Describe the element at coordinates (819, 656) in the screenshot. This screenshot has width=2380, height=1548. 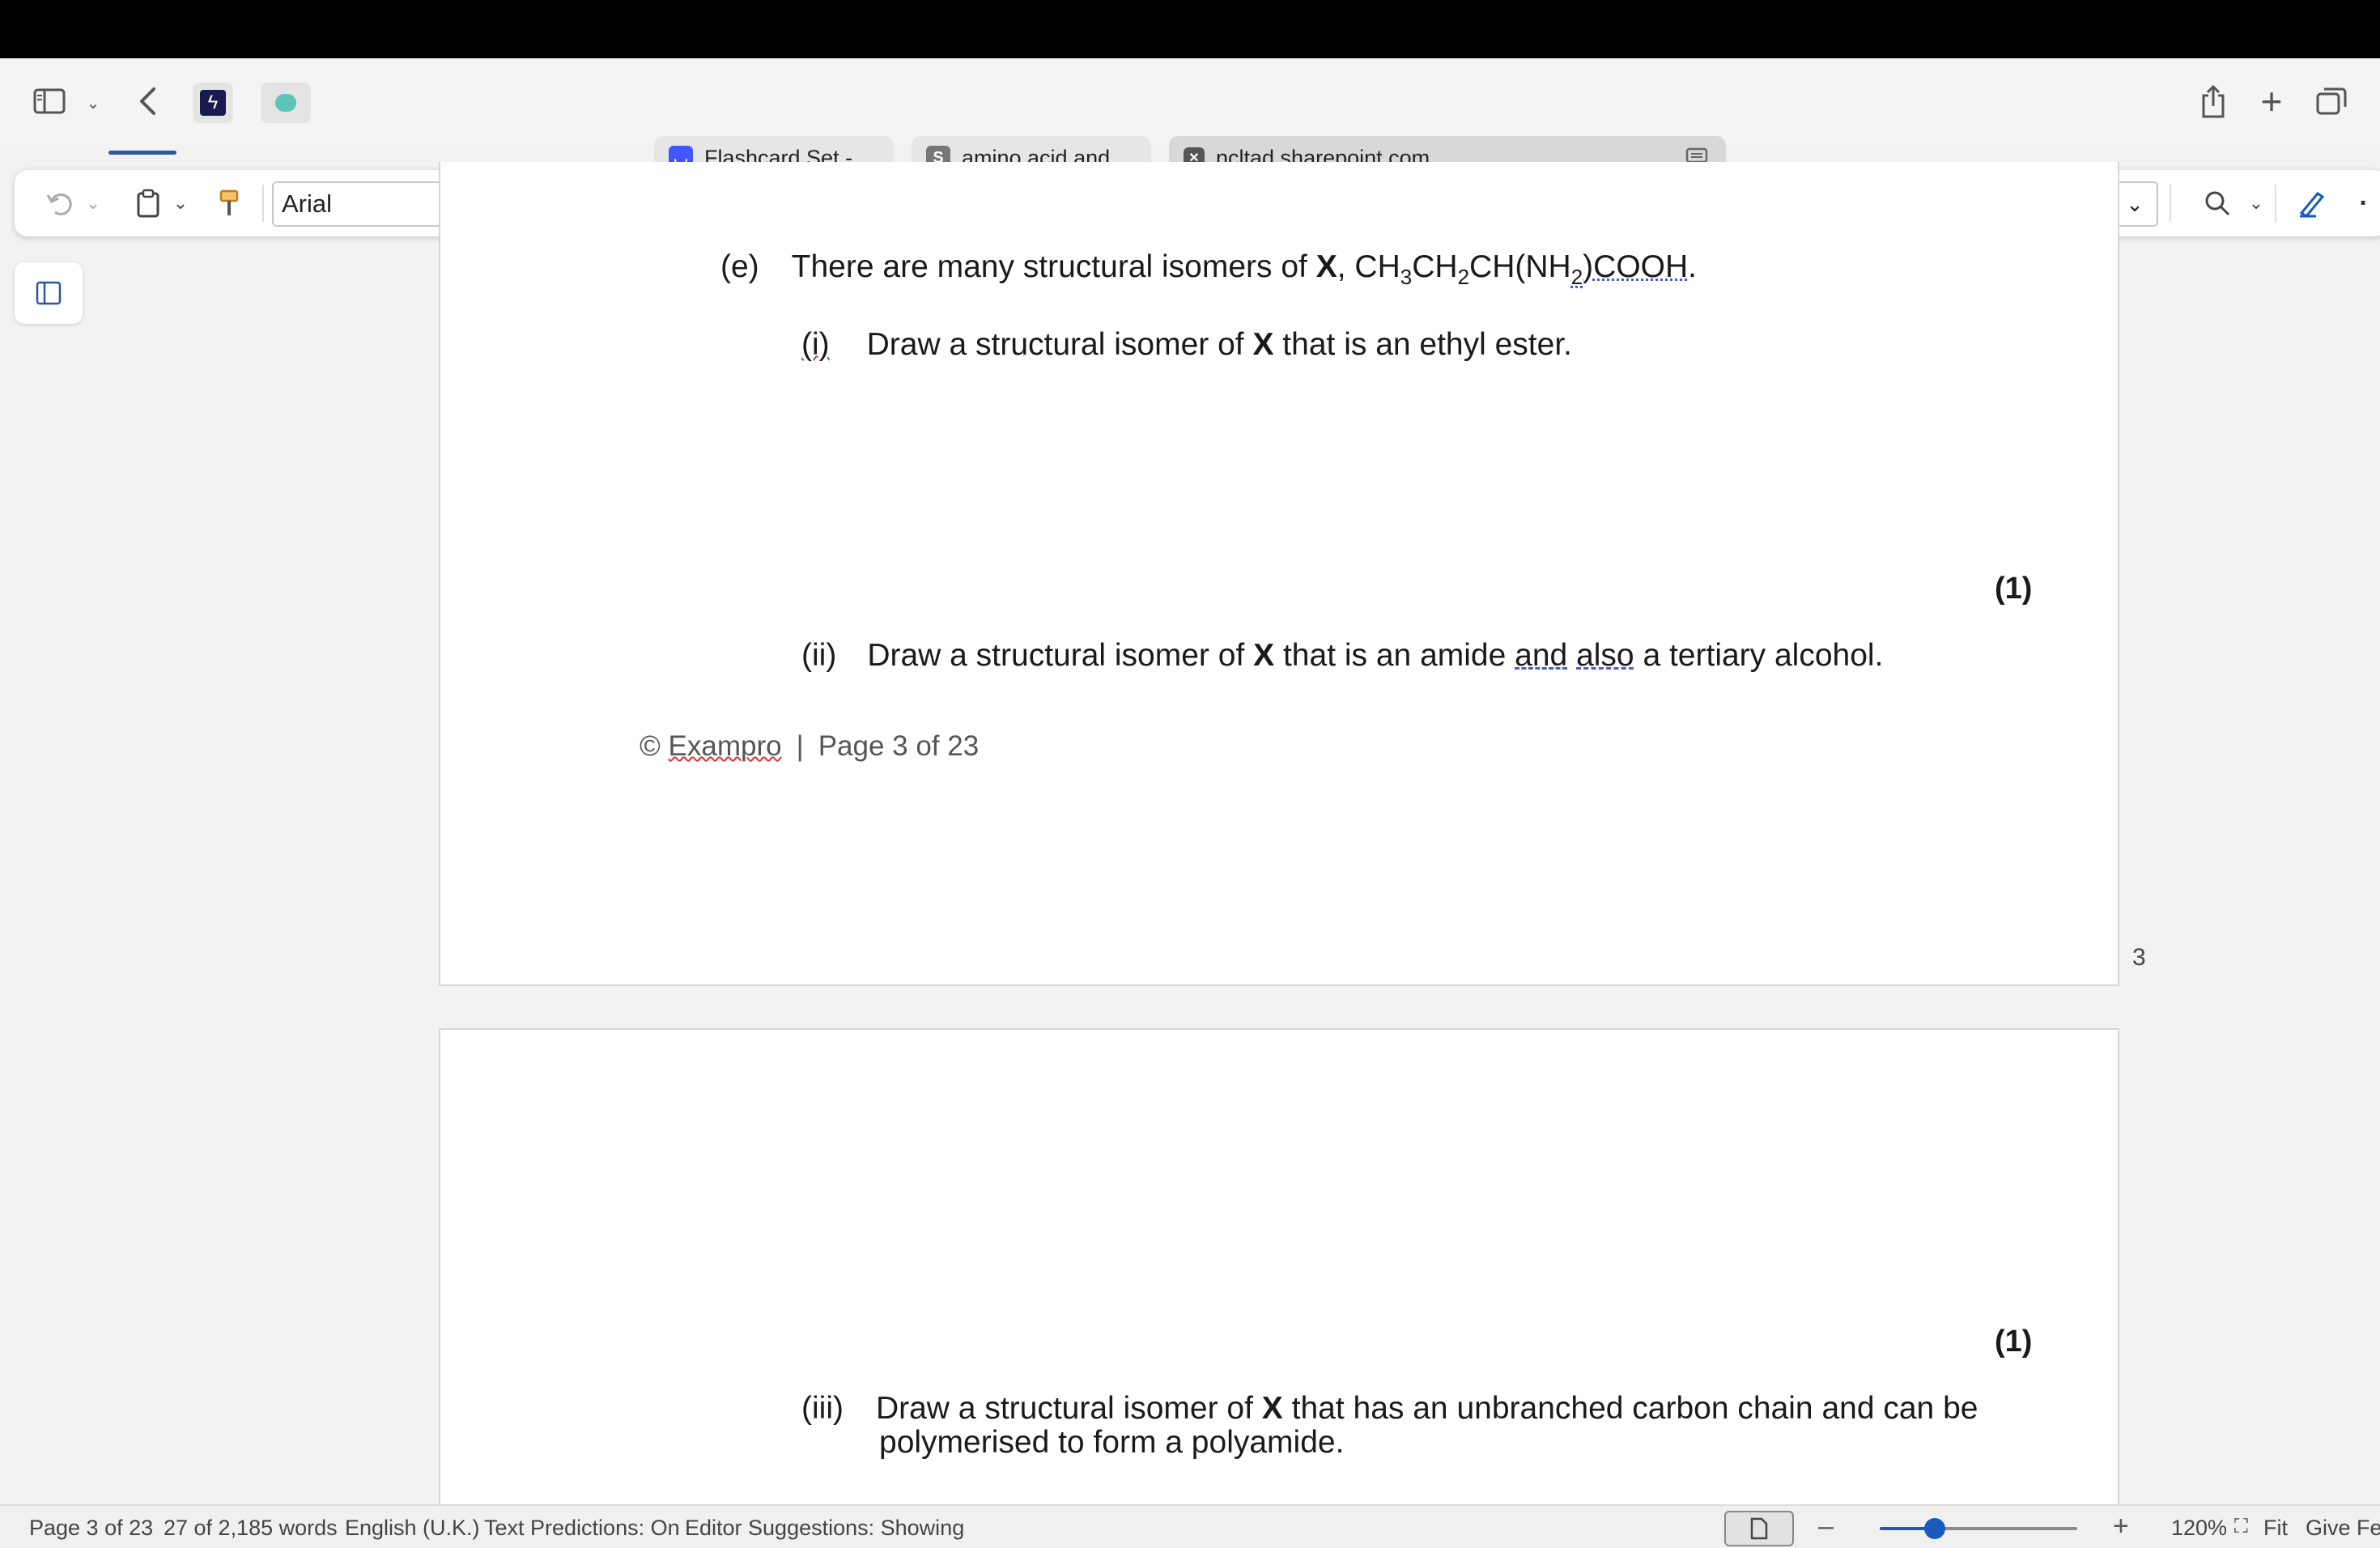
I see `part-label: (ii)` at that location.